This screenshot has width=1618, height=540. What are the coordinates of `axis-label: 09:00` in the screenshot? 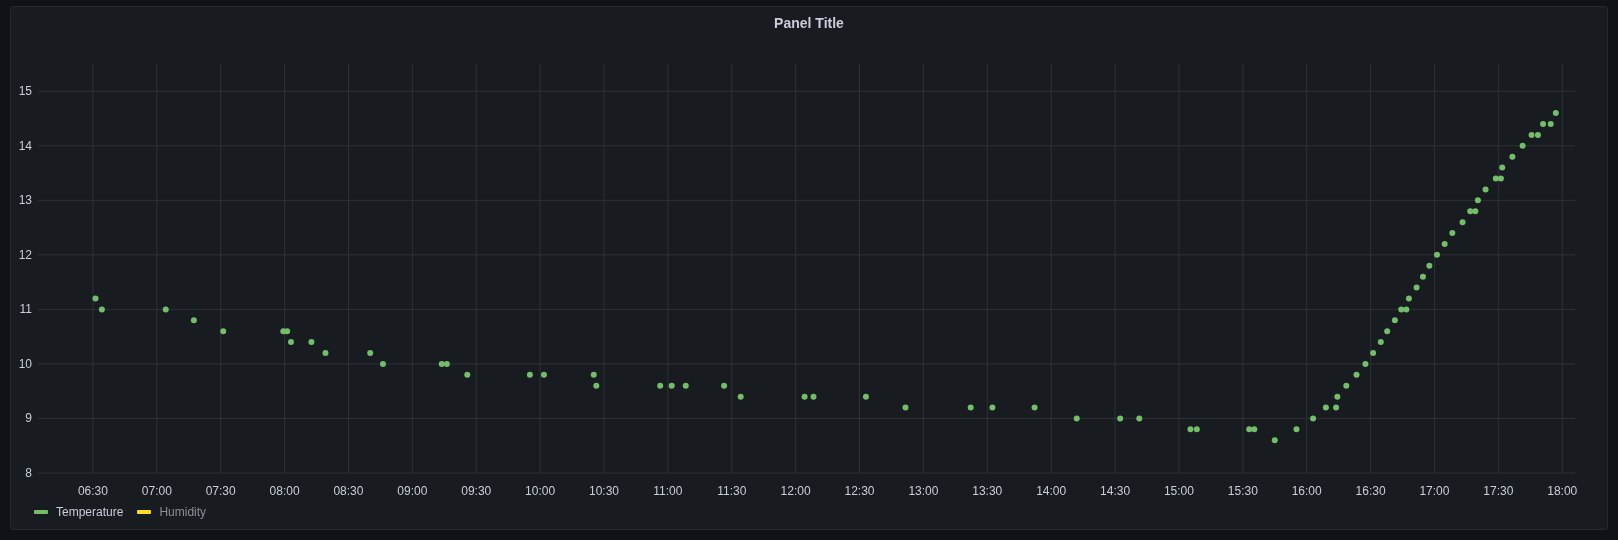 It's located at (412, 491).